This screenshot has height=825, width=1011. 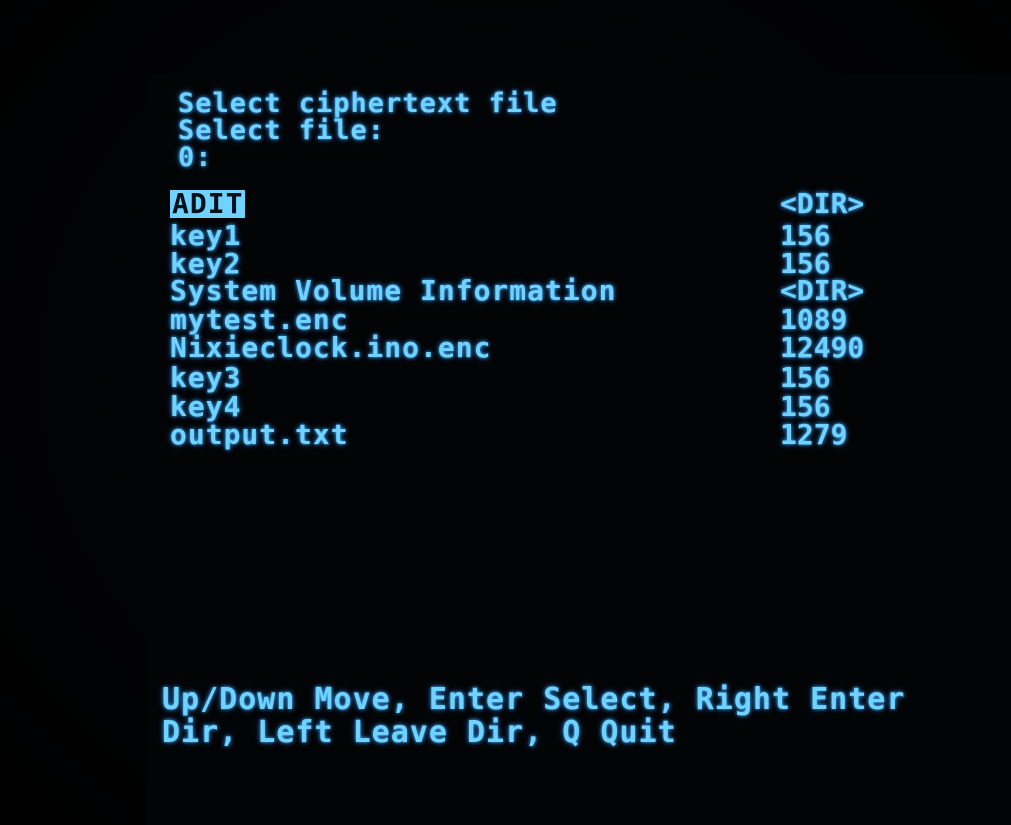 I want to click on file-size: 12490, so click(x=822, y=347).